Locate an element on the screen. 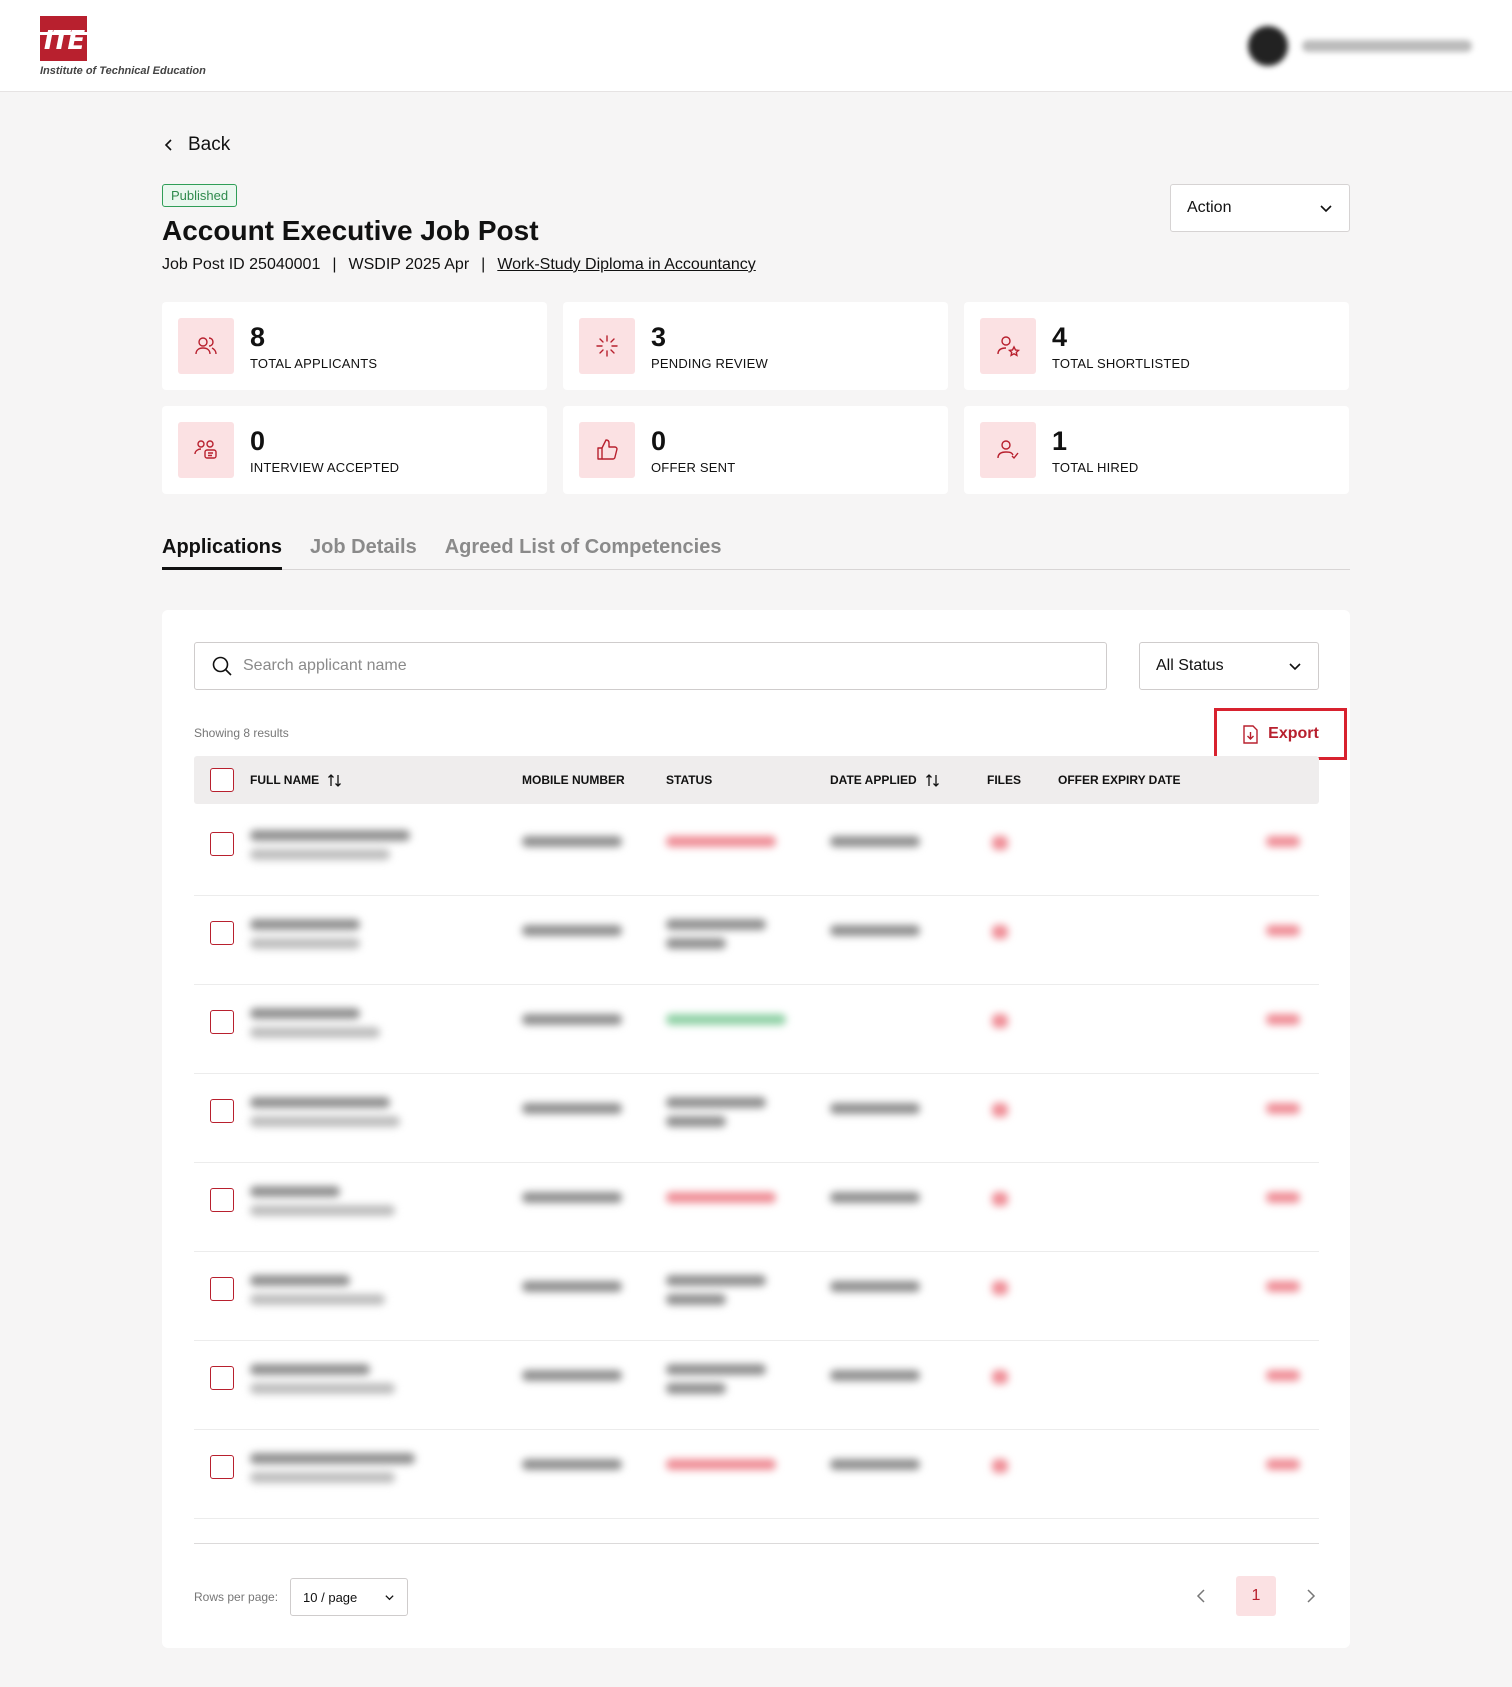  action-dropdown: Action is located at coordinates (1260, 208).